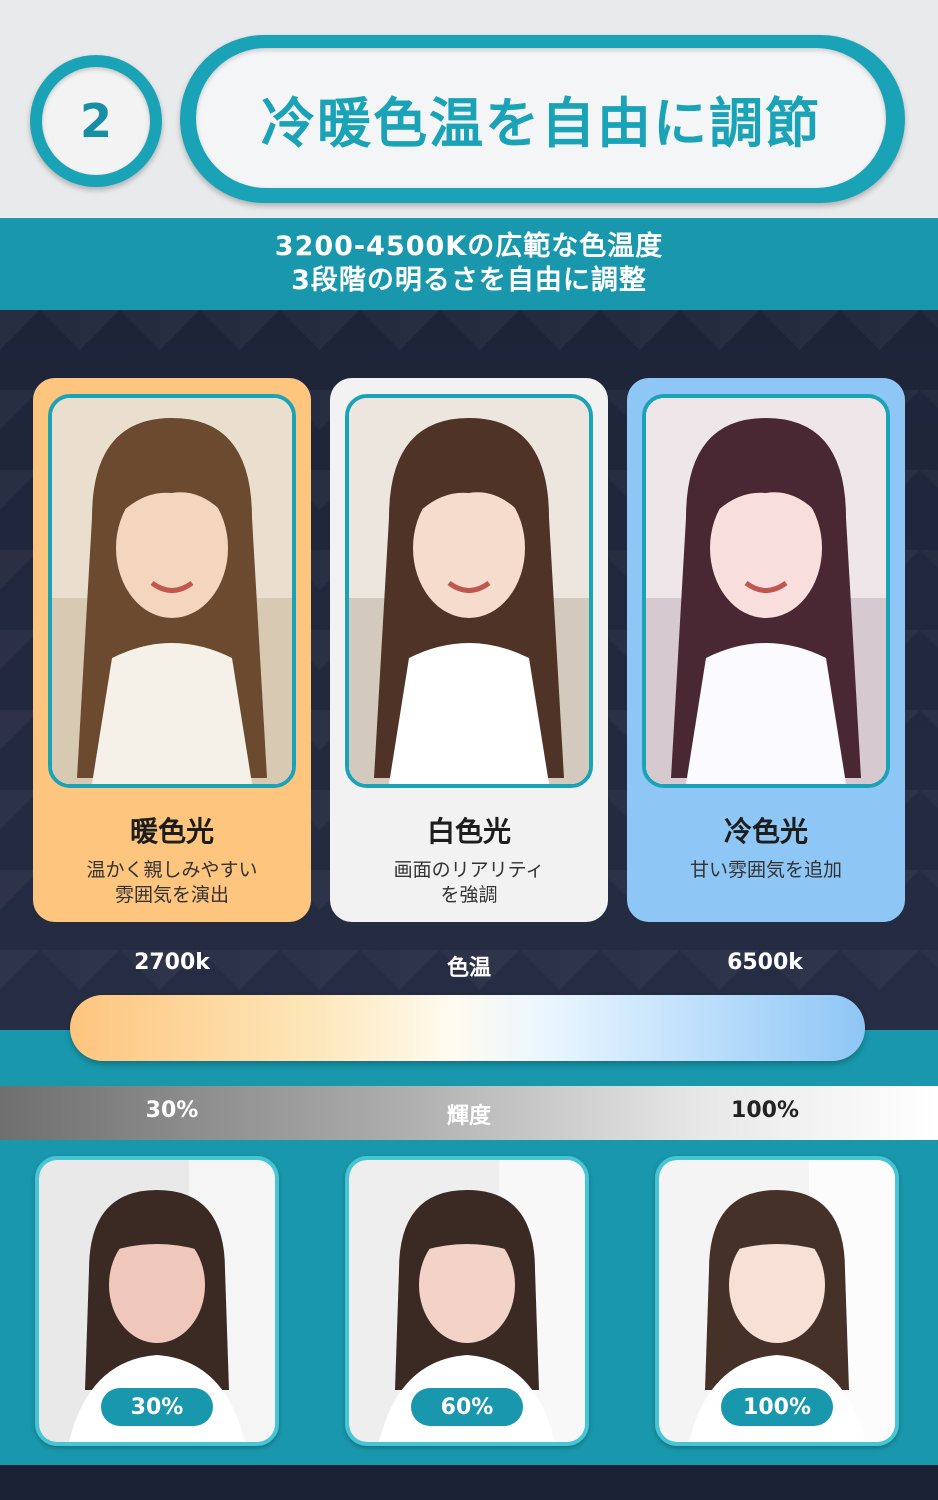 This screenshot has width=938, height=1500. What do you see at coordinates (157, 1407) in the screenshot?
I see `brightness-level-badge: 30%` at bounding box center [157, 1407].